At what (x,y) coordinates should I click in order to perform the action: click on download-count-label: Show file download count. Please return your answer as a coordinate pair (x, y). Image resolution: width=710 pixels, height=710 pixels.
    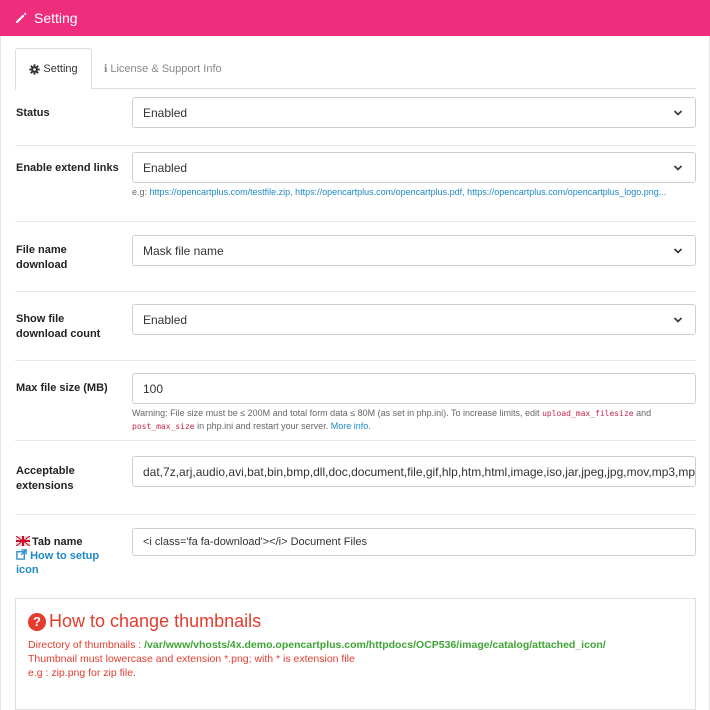
    Looking at the image, I should click on (58, 326).